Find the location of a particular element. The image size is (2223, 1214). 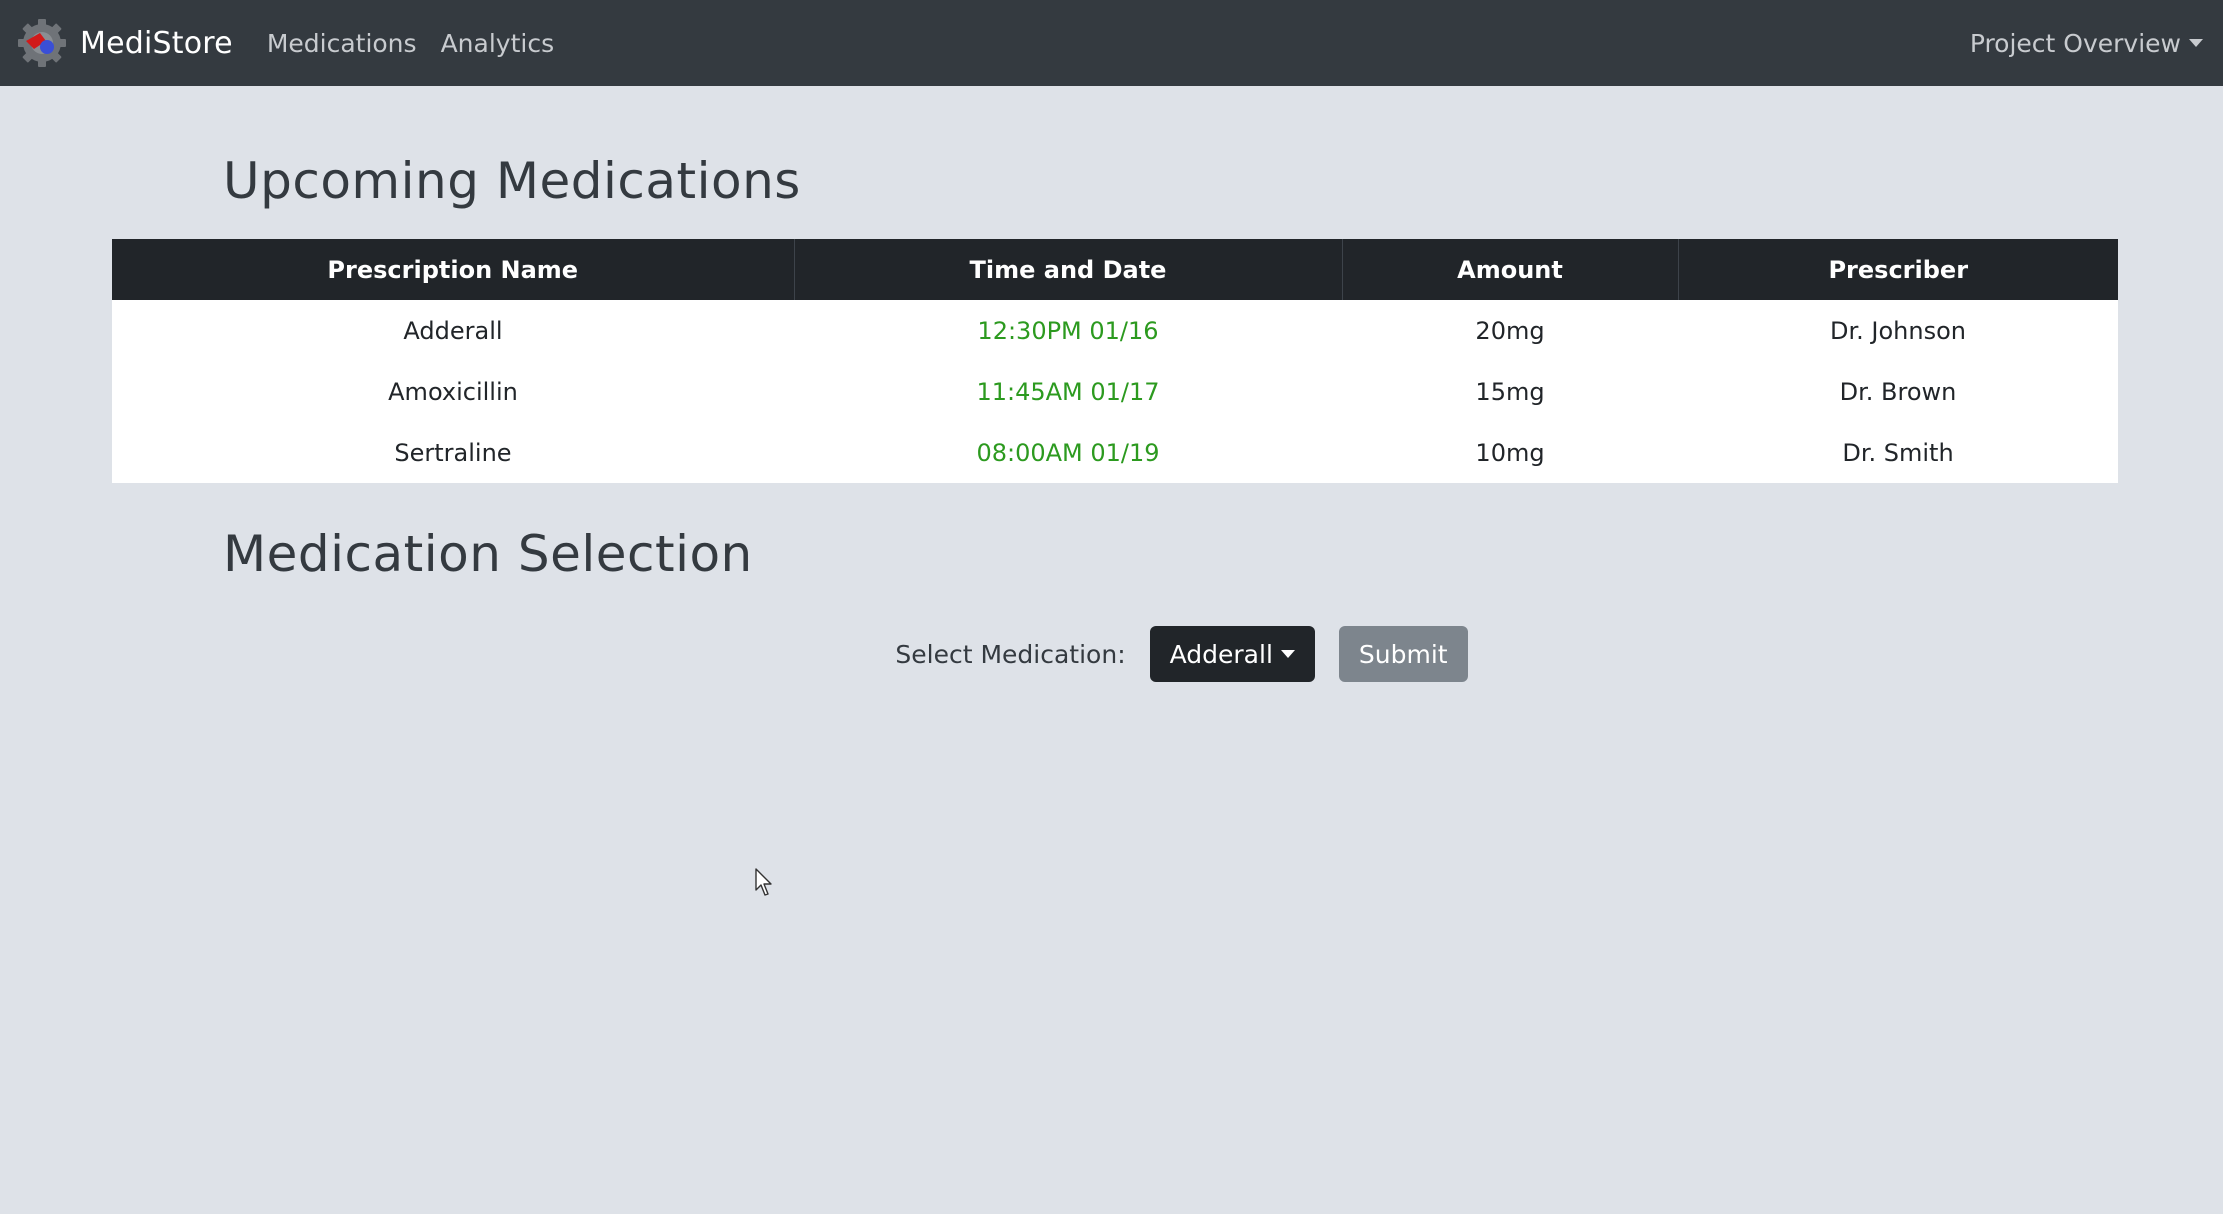

column-header-prescription-name: Prescription Name is located at coordinates (453, 269).